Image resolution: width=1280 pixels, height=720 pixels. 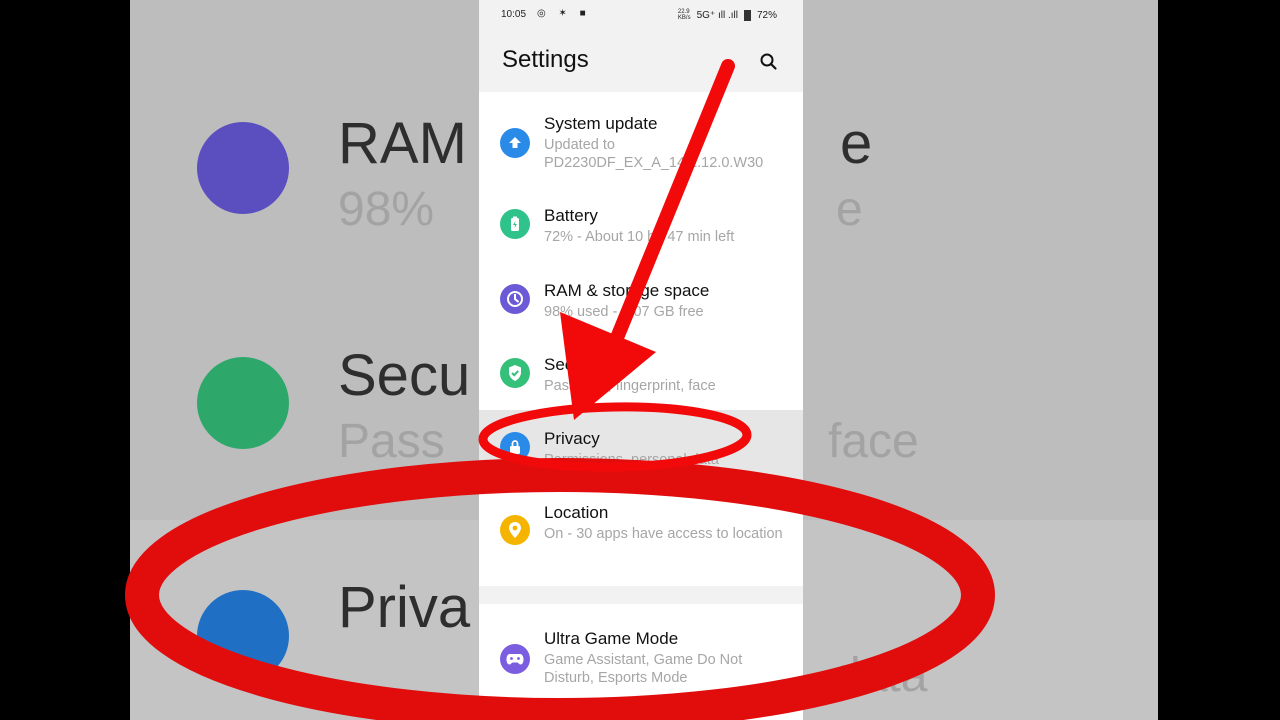 What do you see at coordinates (641, 373) in the screenshot?
I see `setting-item-security: Security Password, fingerprint, face` at bounding box center [641, 373].